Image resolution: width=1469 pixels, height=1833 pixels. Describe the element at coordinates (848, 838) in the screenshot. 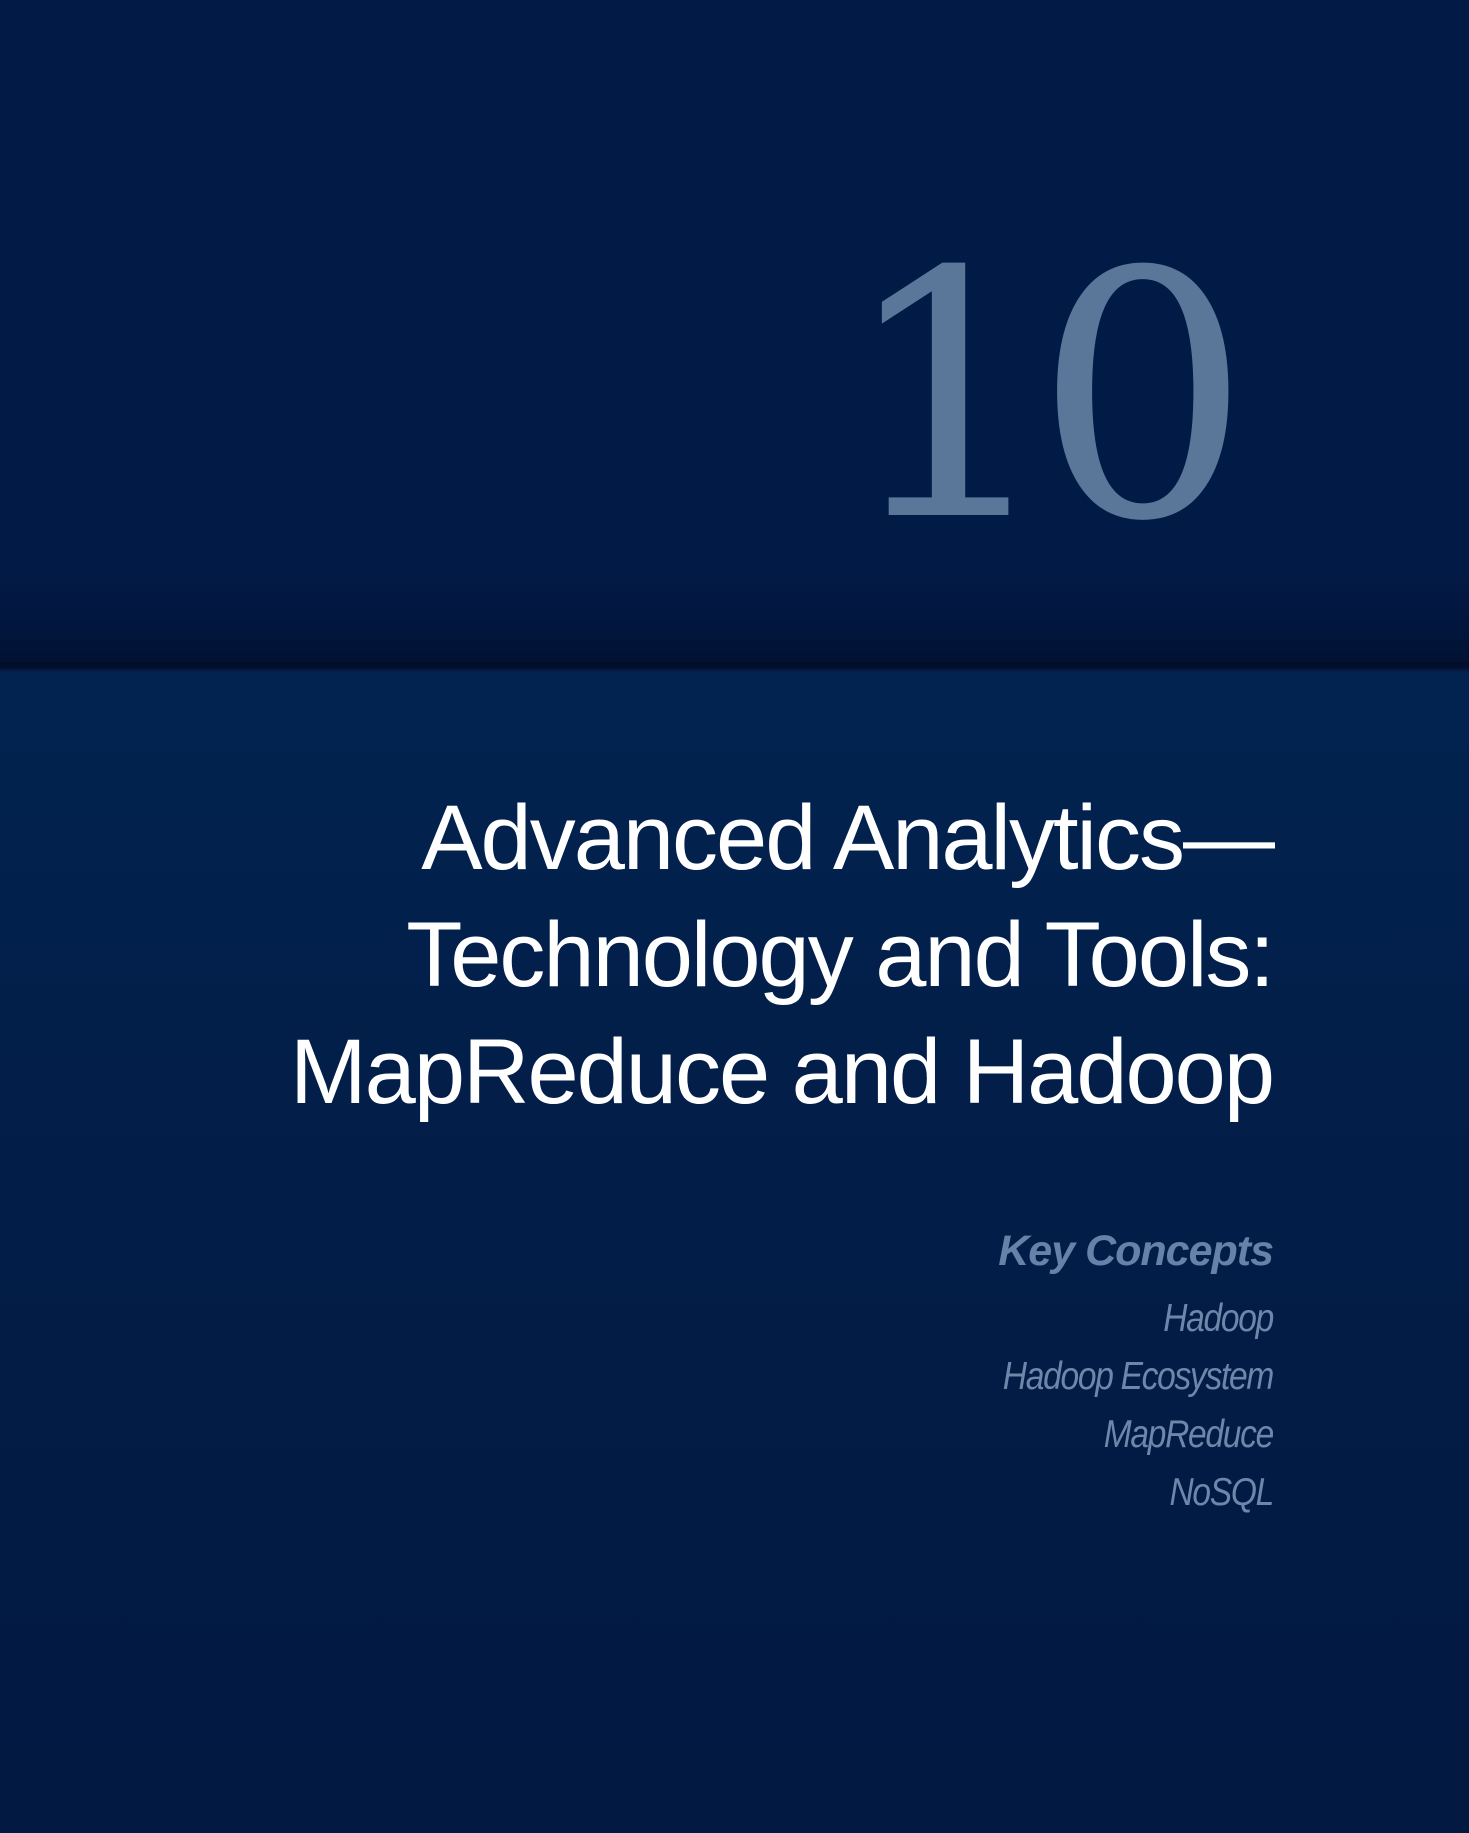

I see `chapter-title-line: Advanced Analytics—` at that location.